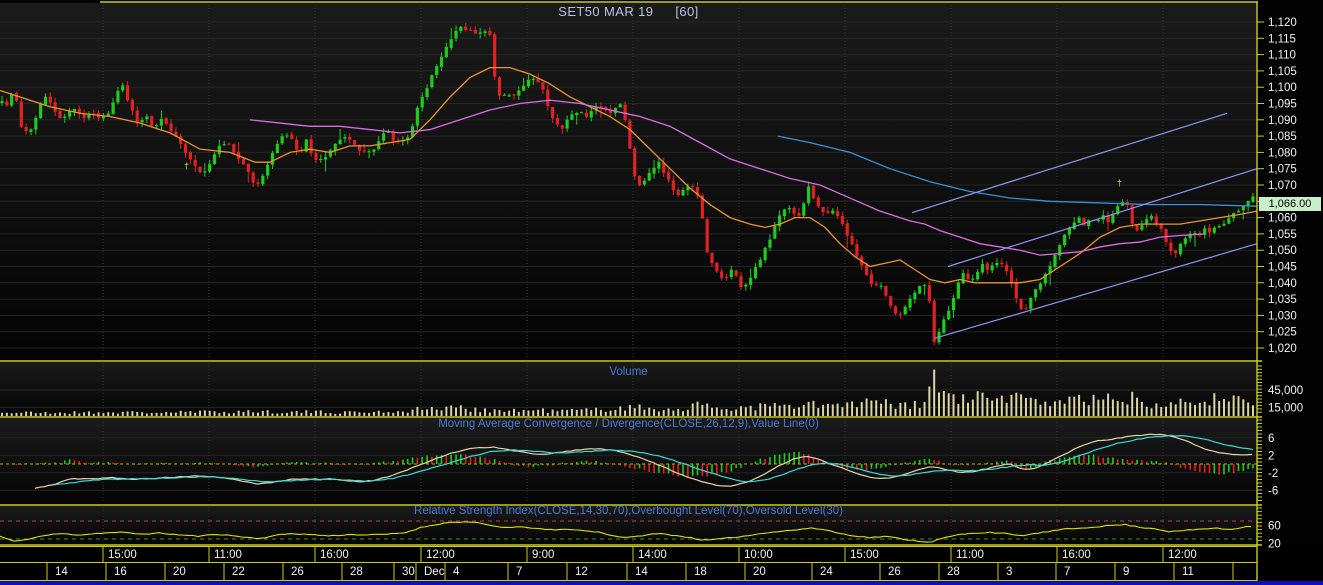 This screenshot has width=1323, height=585. What do you see at coordinates (1282, 251) in the screenshot?
I see `axis-tick-label: 1,050` at bounding box center [1282, 251].